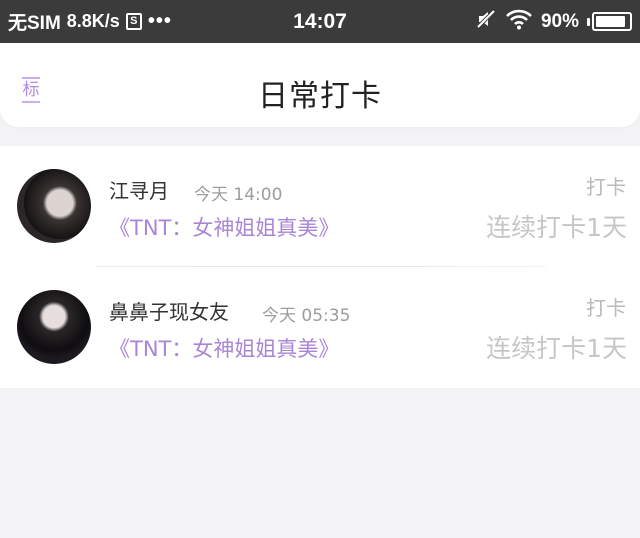 The image size is (640, 538). Describe the element at coordinates (238, 195) in the screenshot. I see `post-time: 今天 14:00` at that location.